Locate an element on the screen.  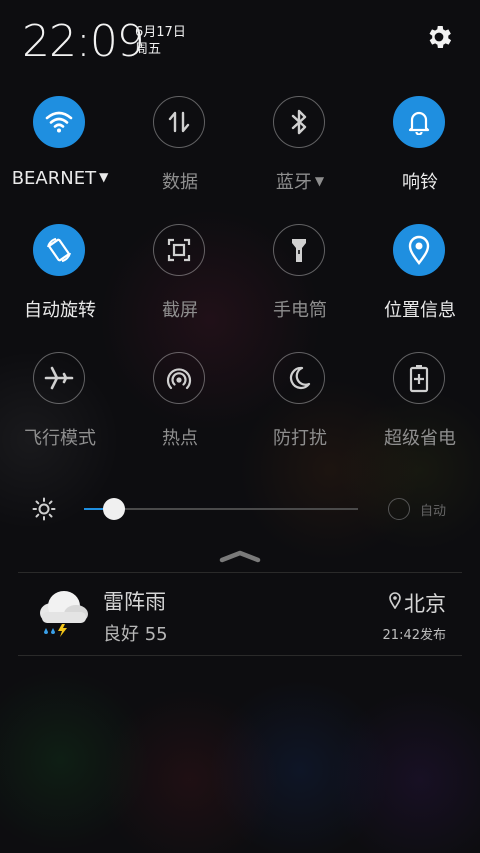
tile-battery-saver-circle is located at coordinates (419, 378).